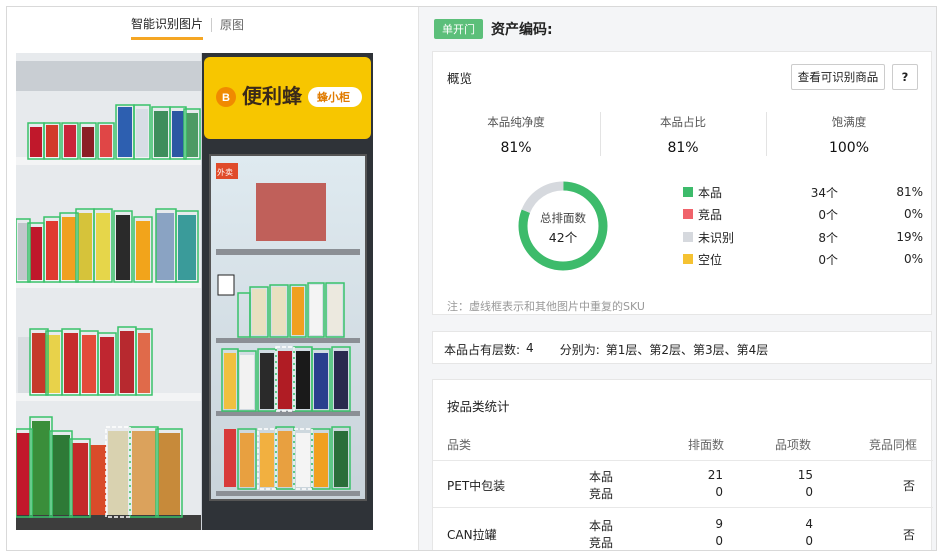  What do you see at coordinates (706, 445) in the screenshot?
I see `col-header-facings: 排面数` at bounding box center [706, 445].